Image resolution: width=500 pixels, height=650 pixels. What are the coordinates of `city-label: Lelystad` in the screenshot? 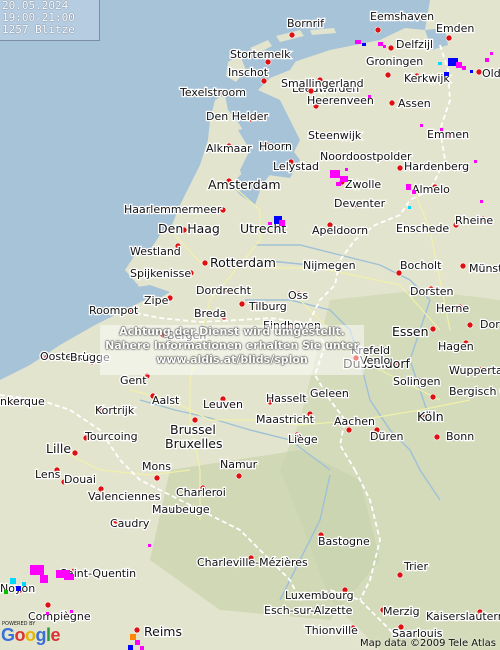 It's located at (296, 166).